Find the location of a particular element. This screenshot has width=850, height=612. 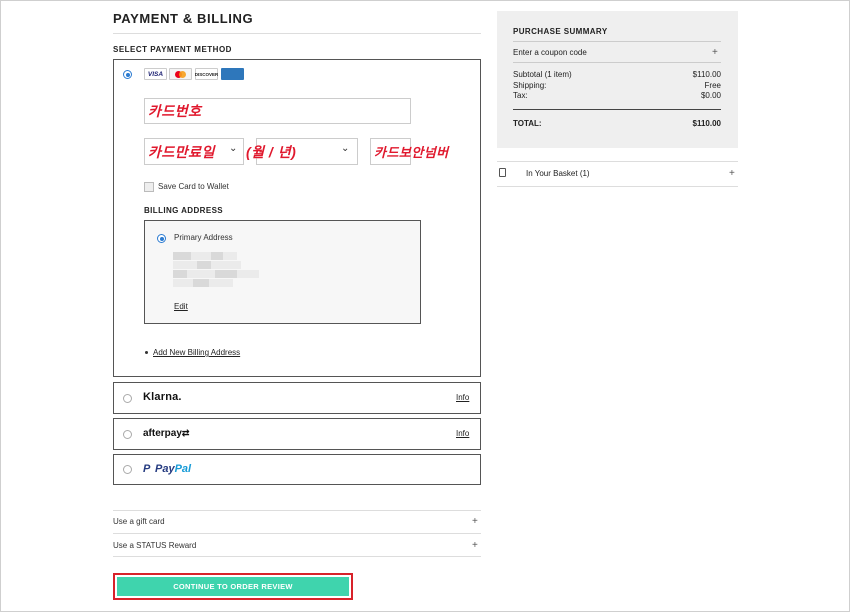

continue-to-order-review-button: CONTINUE TO ORDER REVIEW is located at coordinates (233, 586).